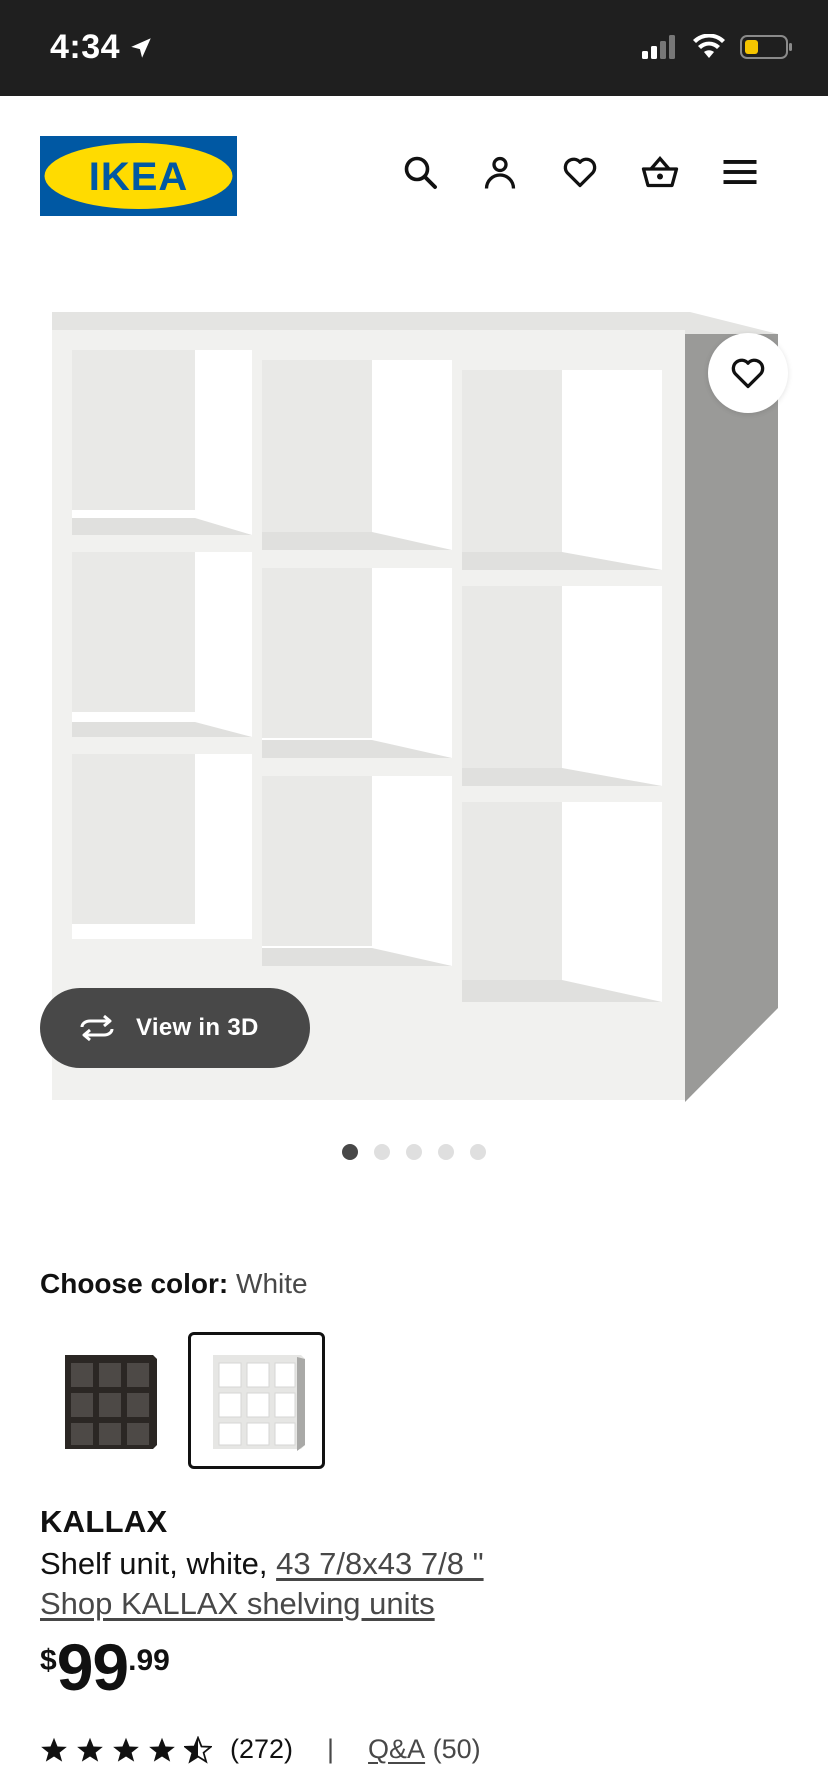  I want to click on product-name: KALLAX, so click(104, 1521).